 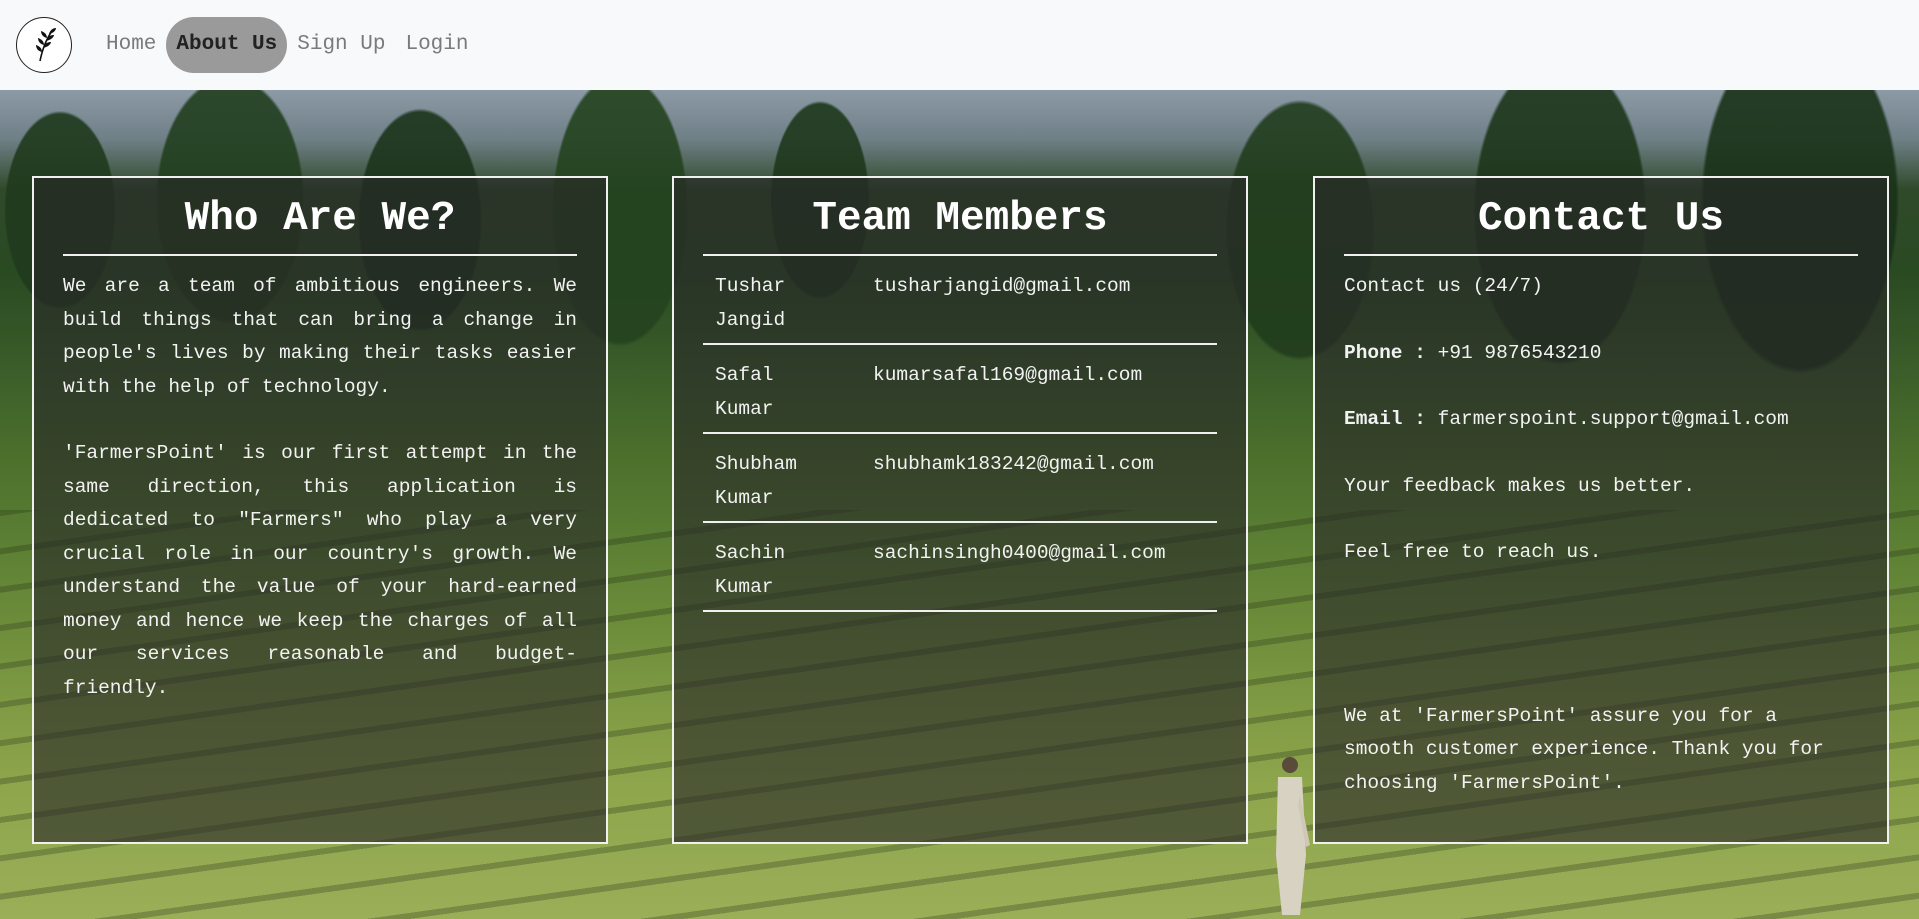 What do you see at coordinates (1613, 419) in the screenshot?
I see `email-value: farmerspoint.support@gmail.com` at bounding box center [1613, 419].